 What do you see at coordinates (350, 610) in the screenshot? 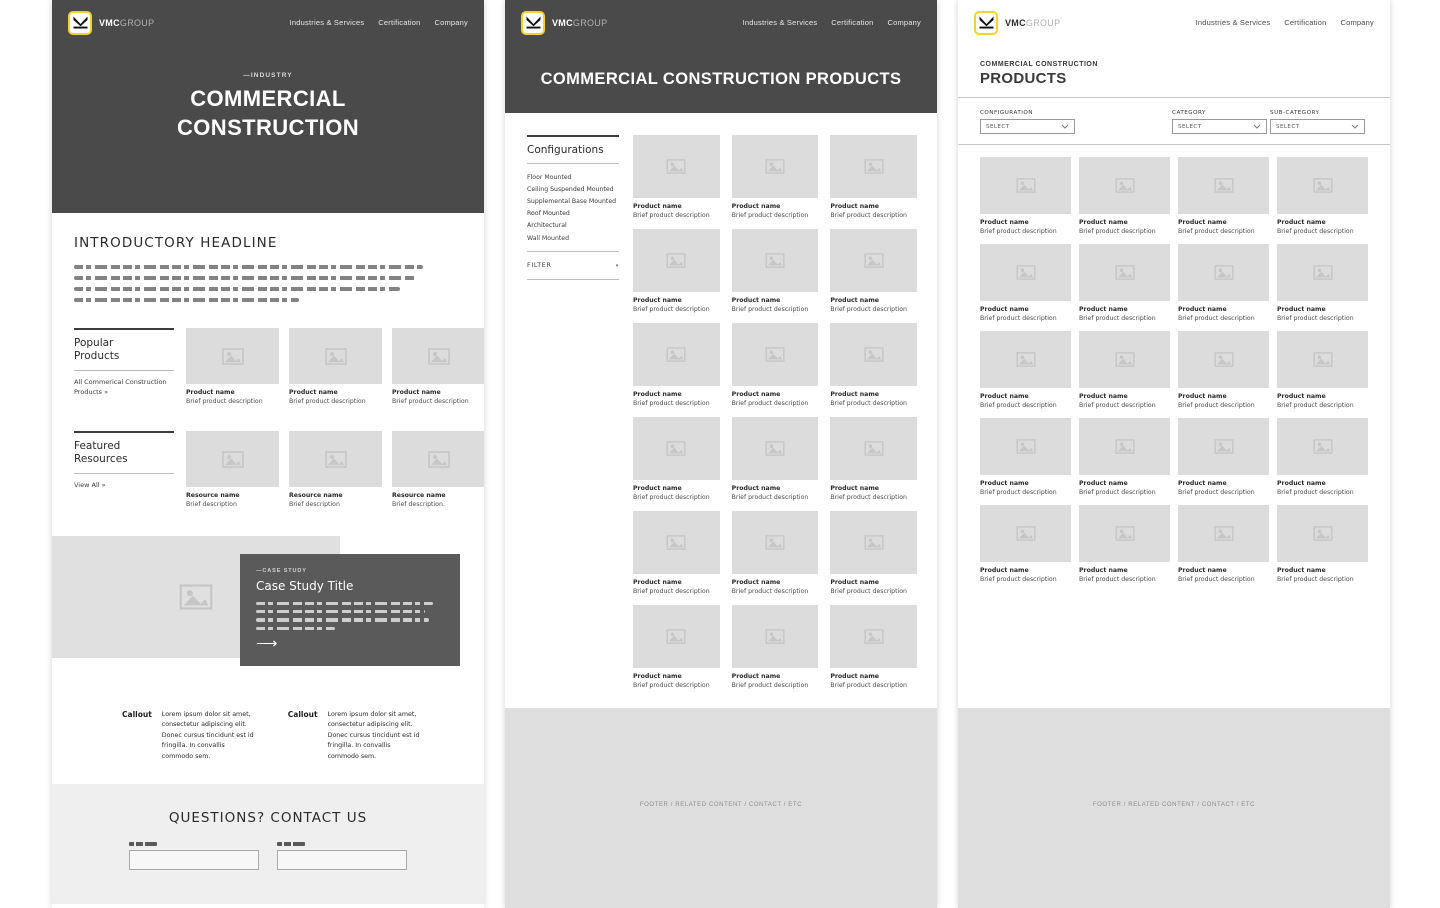
I see `case-study-card: —CASE STUDY Case Study Title ⟶` at bounding box center [350, 610].